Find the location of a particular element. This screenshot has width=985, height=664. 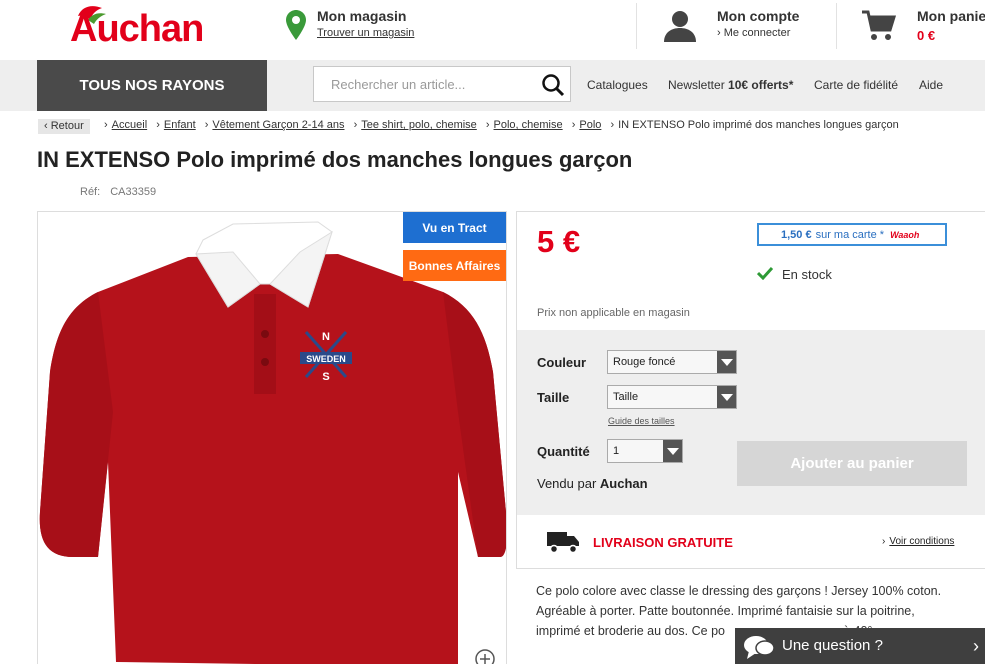

price-notice: Prix non applicable en magasin is located at coordinates (613, 313).